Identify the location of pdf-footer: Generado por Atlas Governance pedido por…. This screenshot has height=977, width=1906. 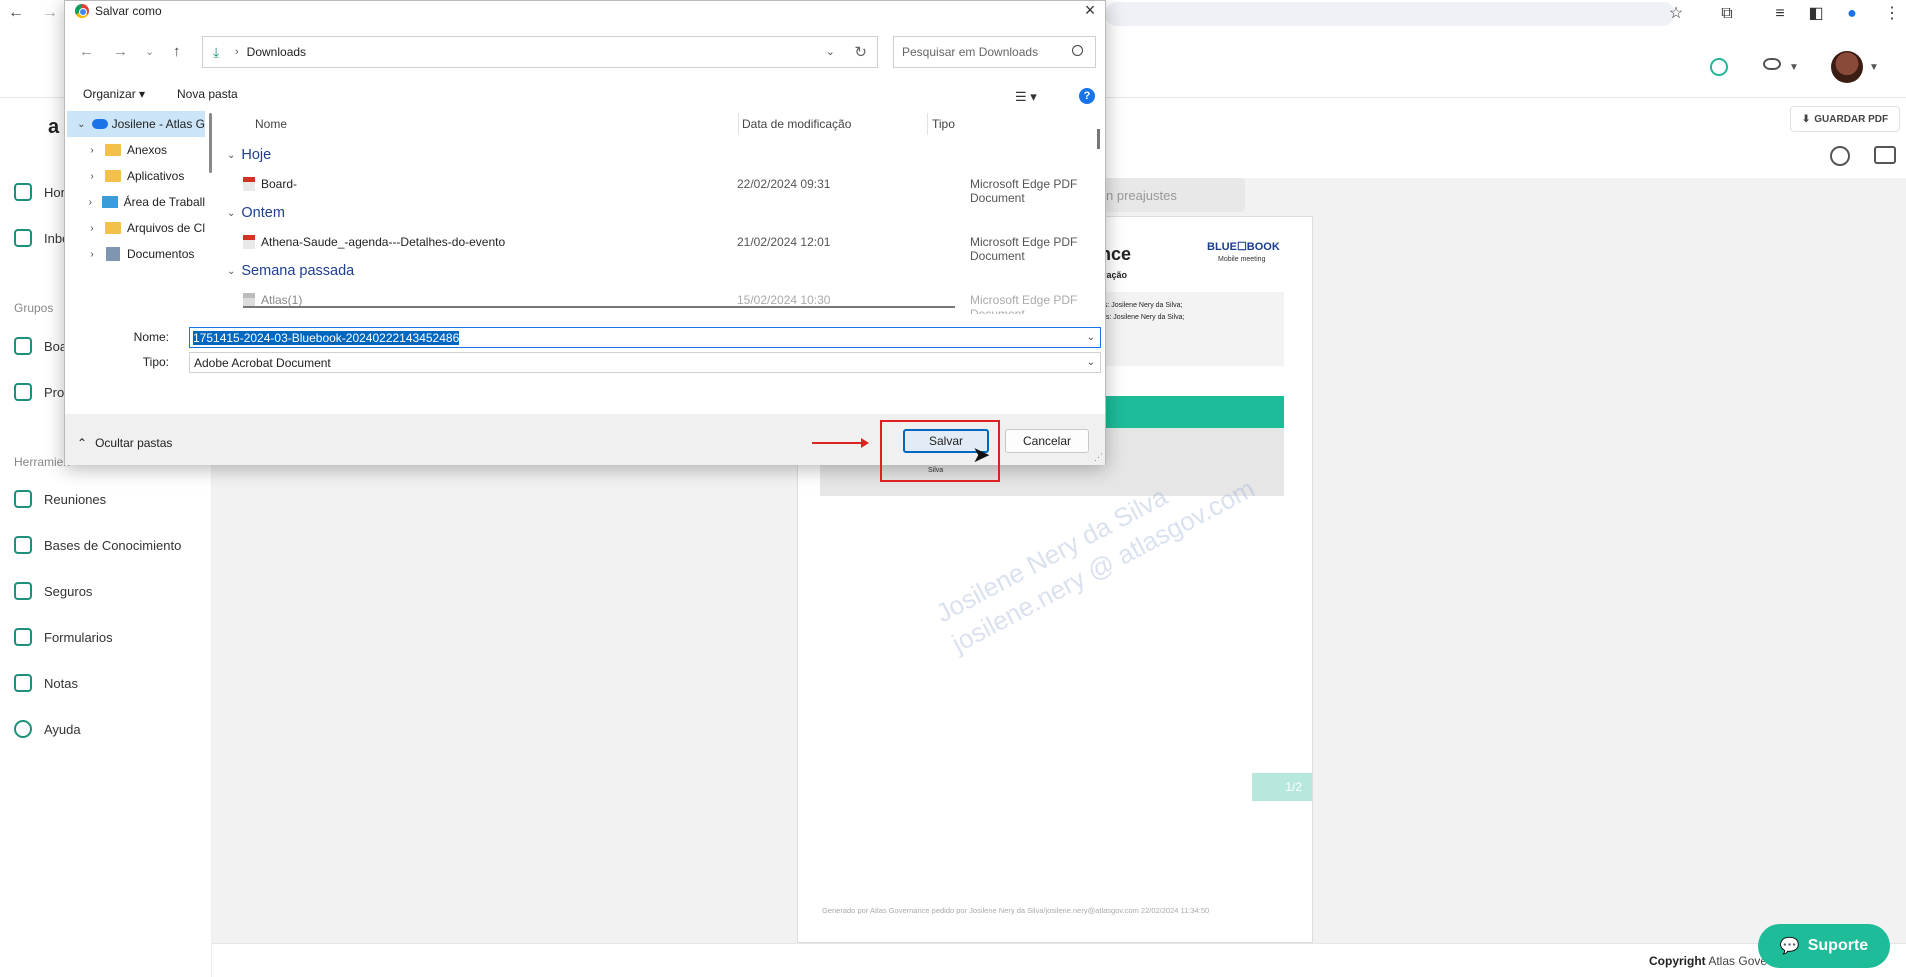
(1016, 910).